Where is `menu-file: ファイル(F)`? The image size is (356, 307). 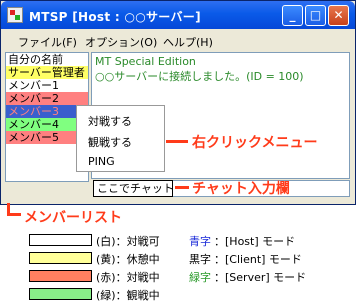 menu-file: ファイル(F) is located at coordinates (47, 42).